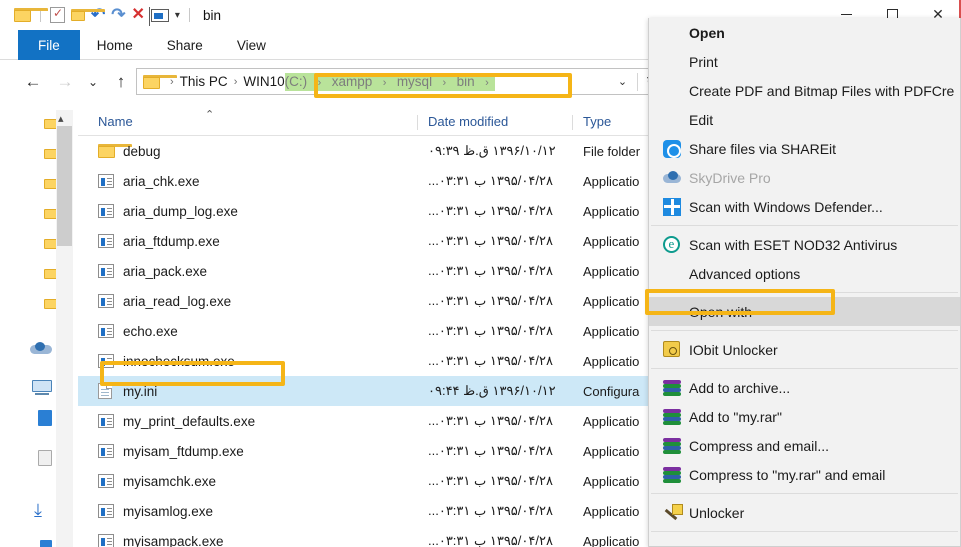 This screenshot has height=547, width=961. Describe the element at coordinates (730, 177) in the screenshot. I see `menu-item-label: SkyDrive Pro` at that location.